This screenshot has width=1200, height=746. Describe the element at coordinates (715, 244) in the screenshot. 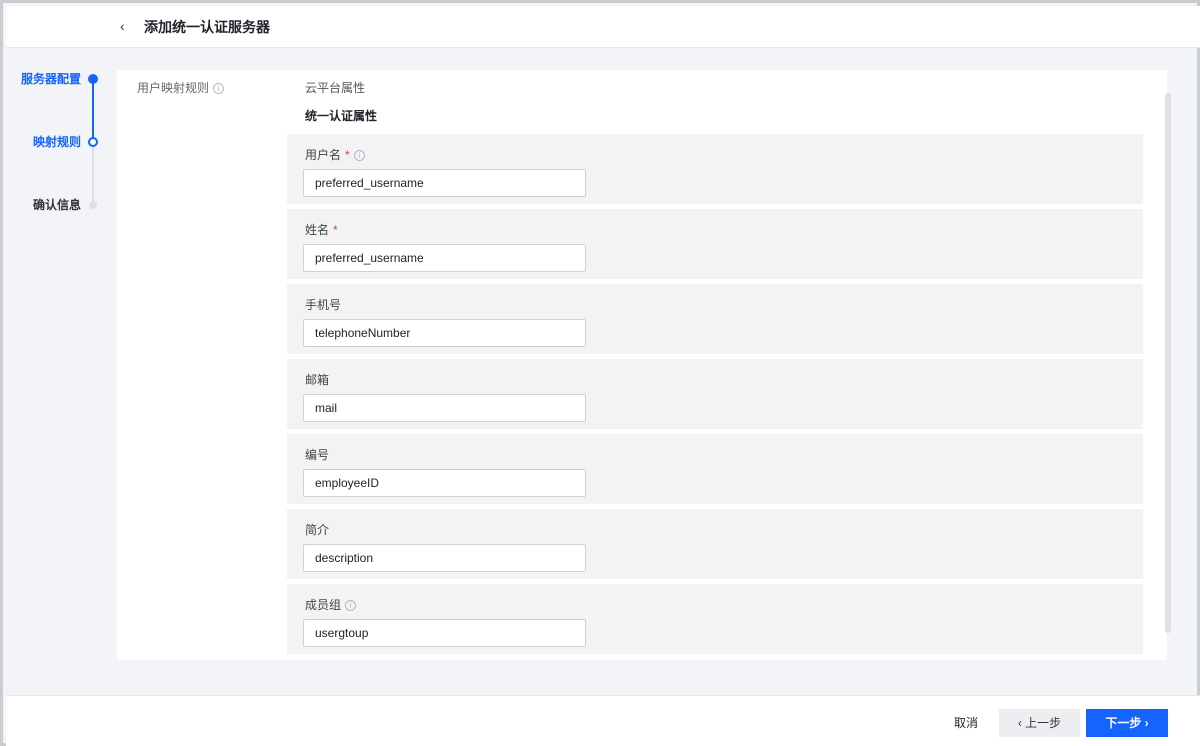

I see `field-row-name: 姓名 *` at that location.